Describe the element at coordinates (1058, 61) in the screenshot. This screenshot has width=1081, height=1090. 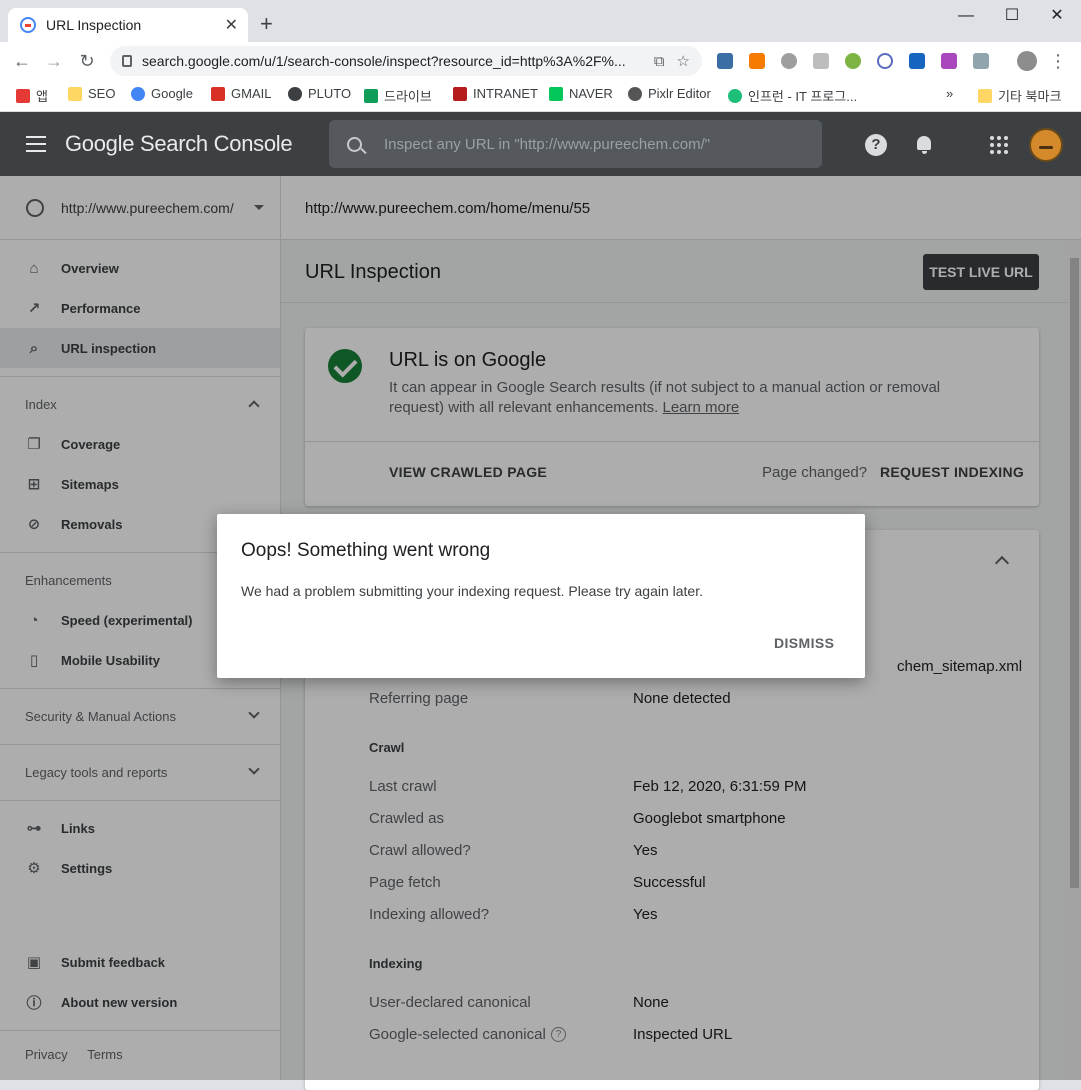
I see `browser-menu-icon: ⋮` at that location.